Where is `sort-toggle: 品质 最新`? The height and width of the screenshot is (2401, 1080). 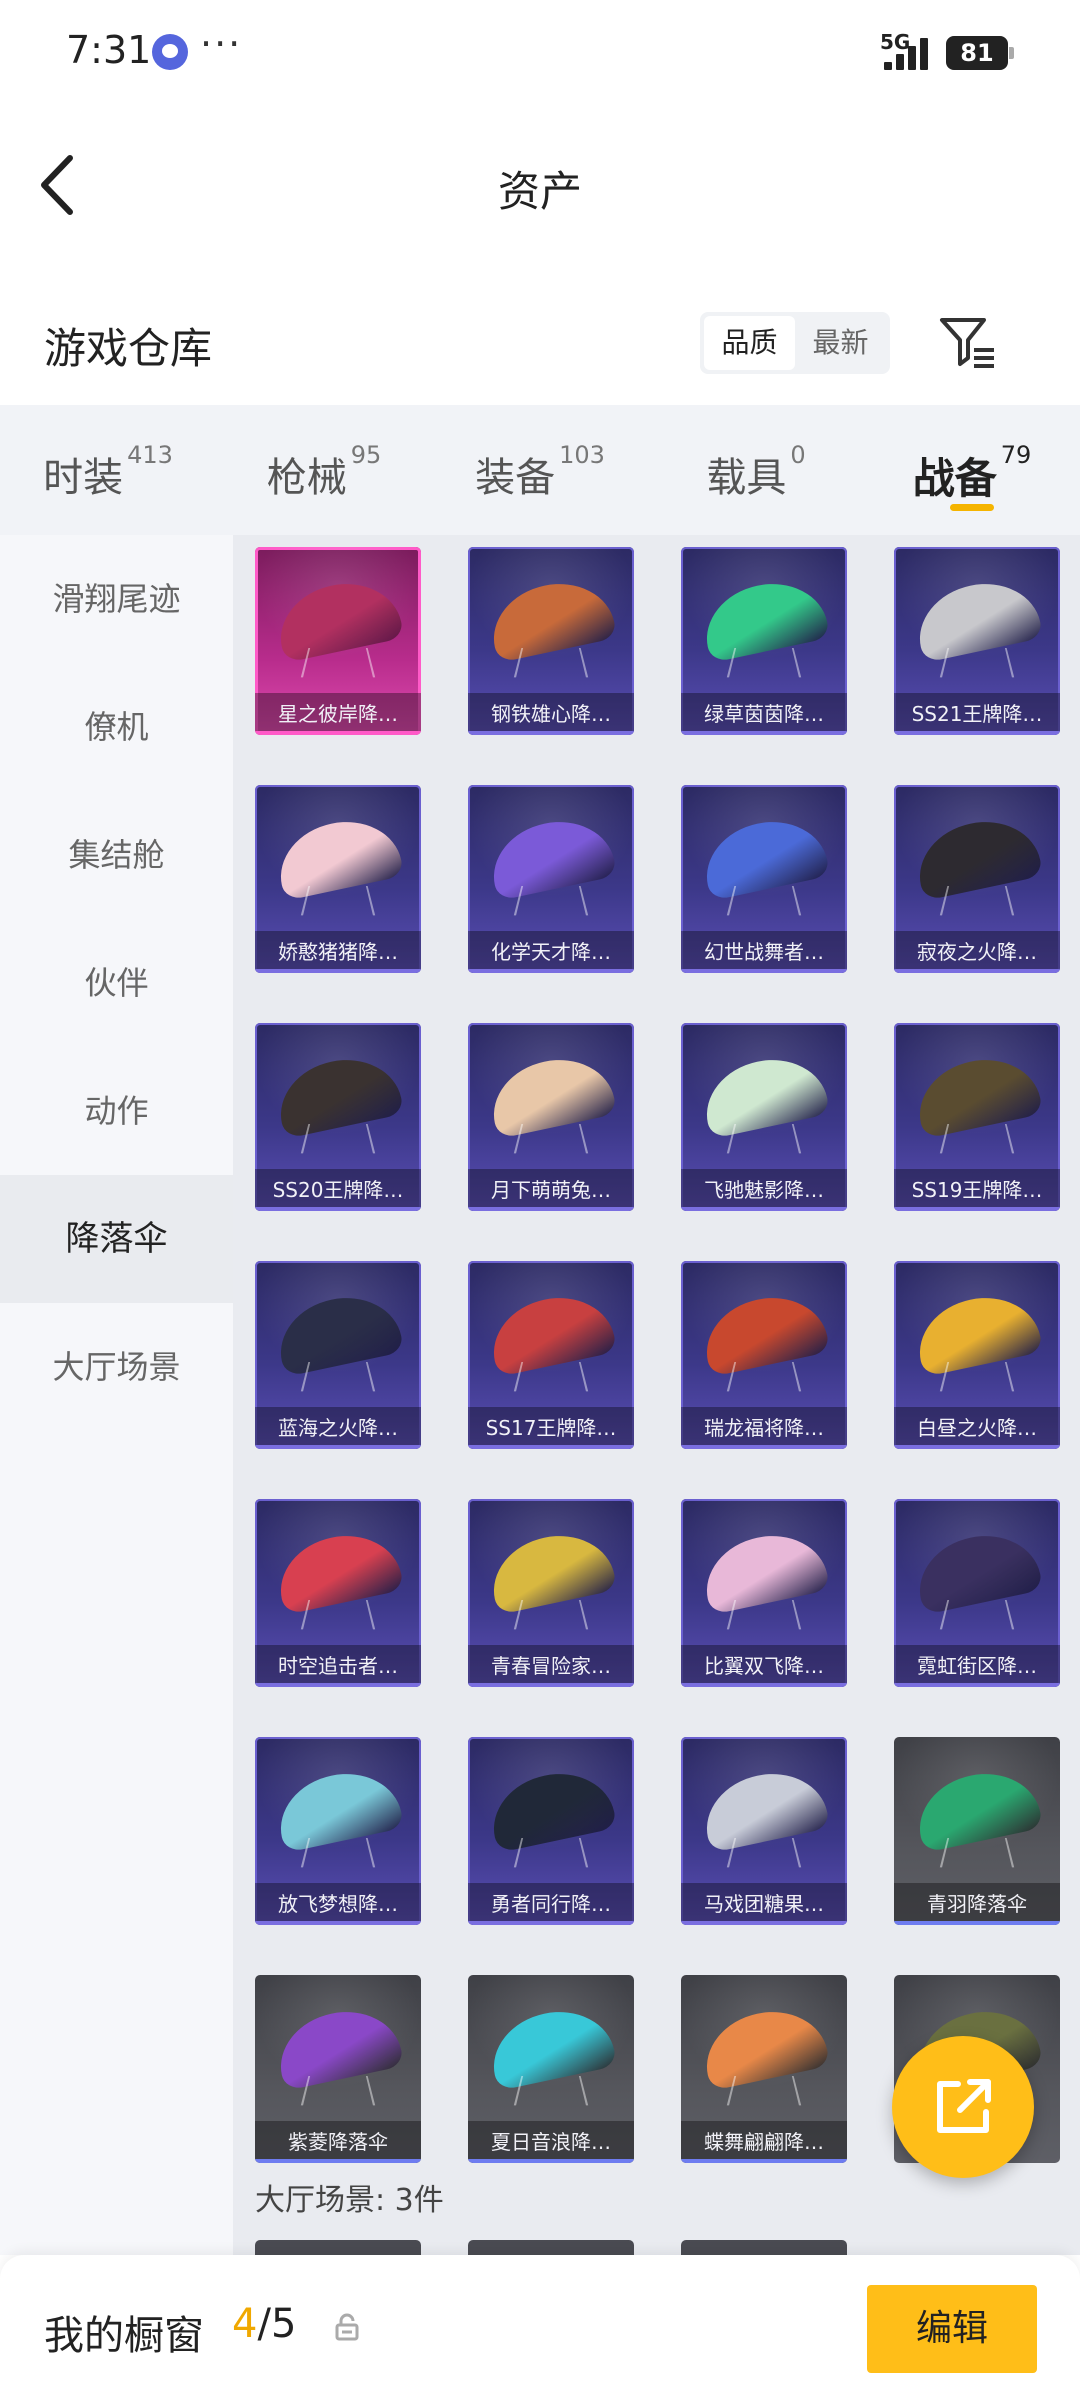
sort-toggle: 品质 最新 is located at coordinates (795, 343).